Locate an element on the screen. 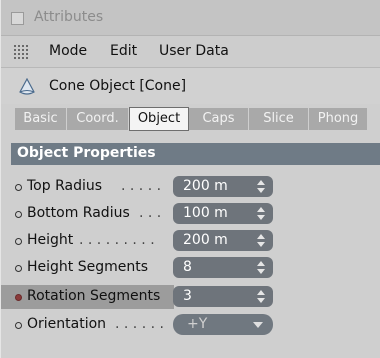  property-row-rotation-segments: Rotation Segments 3 is located at coordinates (188, 297).